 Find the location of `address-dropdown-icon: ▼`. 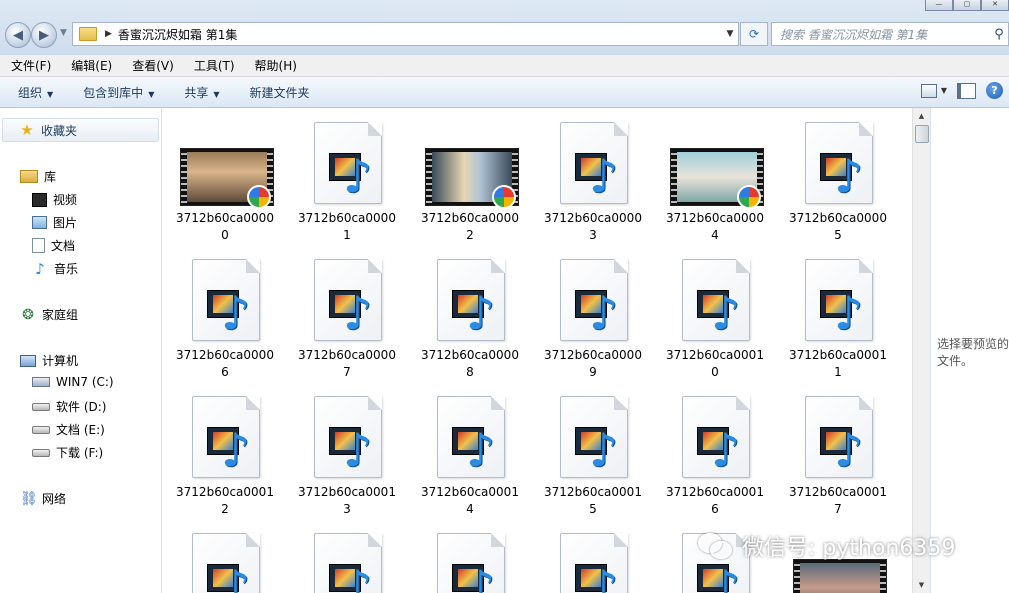

address-dropdown-icon: ▼ is located at coordinates (730, 34).